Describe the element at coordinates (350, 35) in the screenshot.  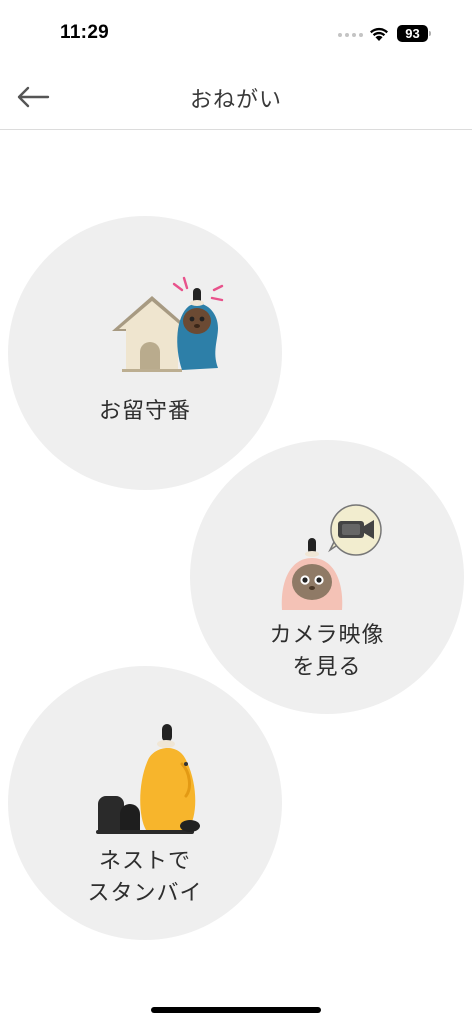
I see `signal-dots-icon` at that location.